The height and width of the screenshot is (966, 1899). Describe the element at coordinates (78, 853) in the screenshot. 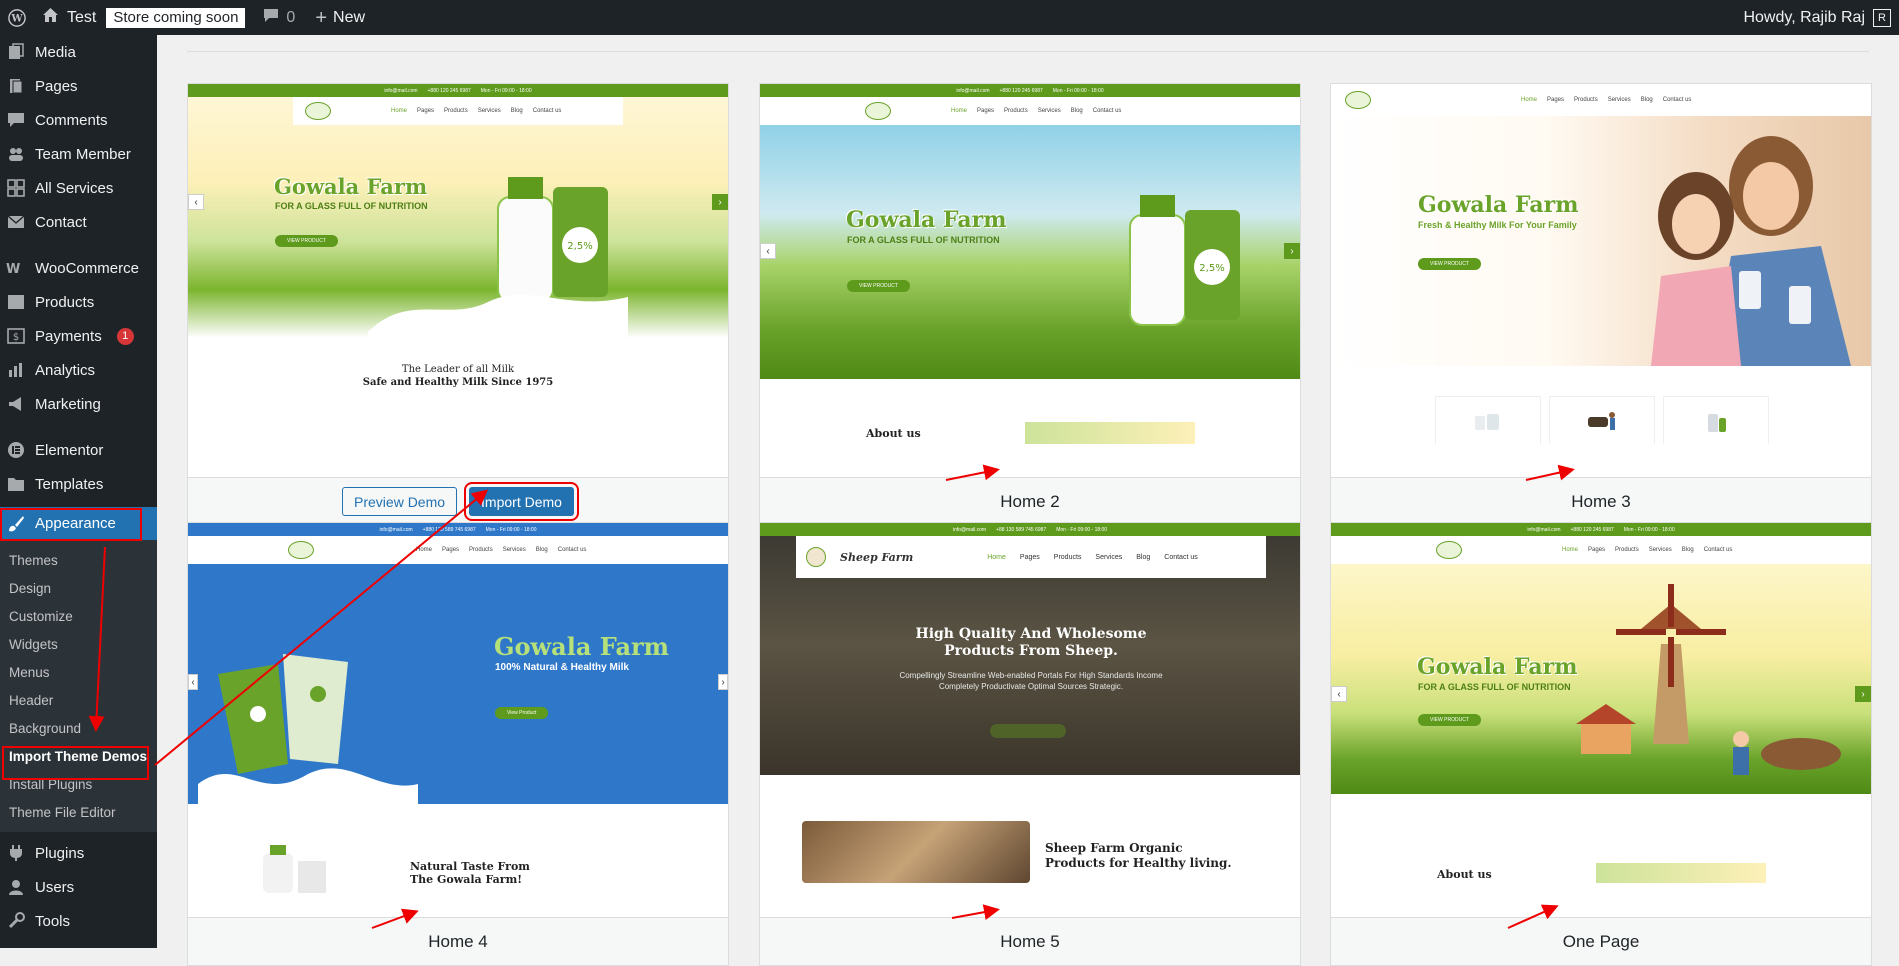

I see `sidebar-item-plugins: Plugins` at that location.